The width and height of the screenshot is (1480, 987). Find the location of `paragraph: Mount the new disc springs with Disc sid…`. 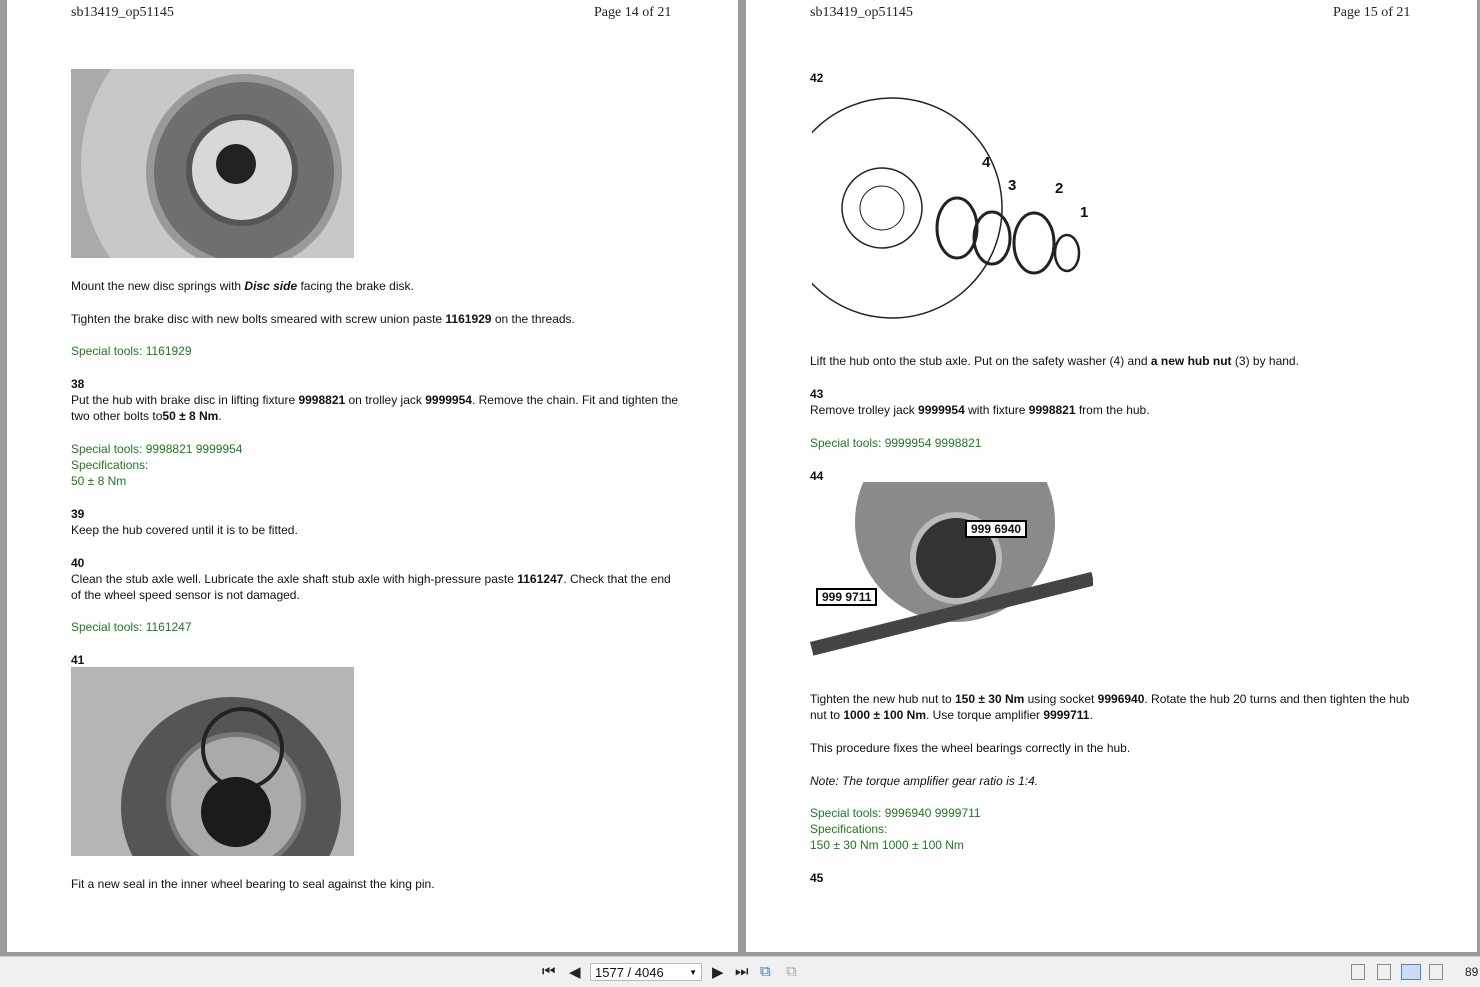

paragraph: Mount the new disc springs with Disc sid… is located at coordinates (242, 286).